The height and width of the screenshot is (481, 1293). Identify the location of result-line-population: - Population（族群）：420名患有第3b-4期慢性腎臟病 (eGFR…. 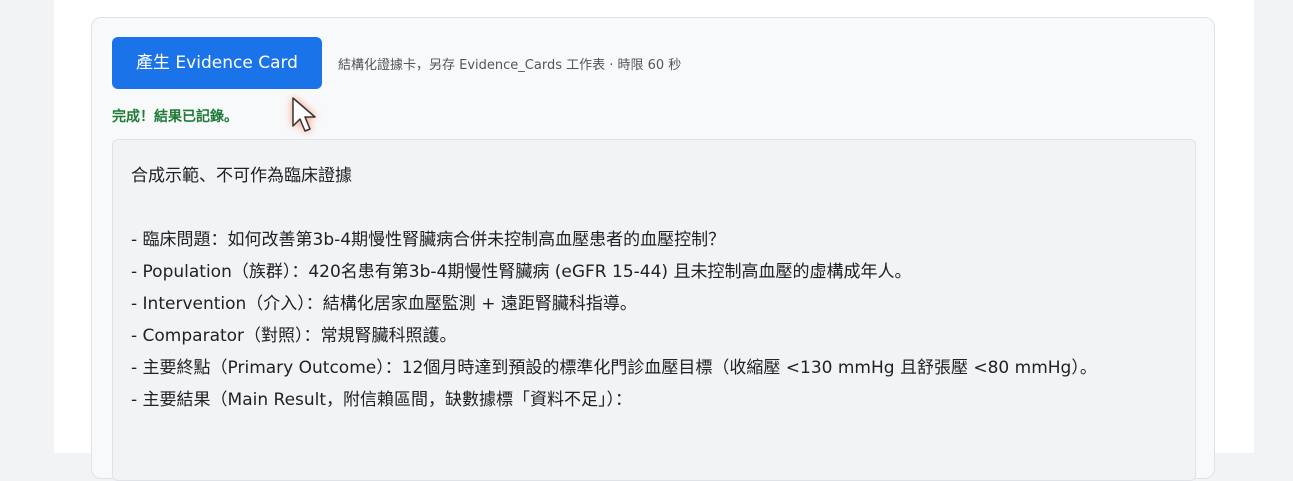
(521, 272).